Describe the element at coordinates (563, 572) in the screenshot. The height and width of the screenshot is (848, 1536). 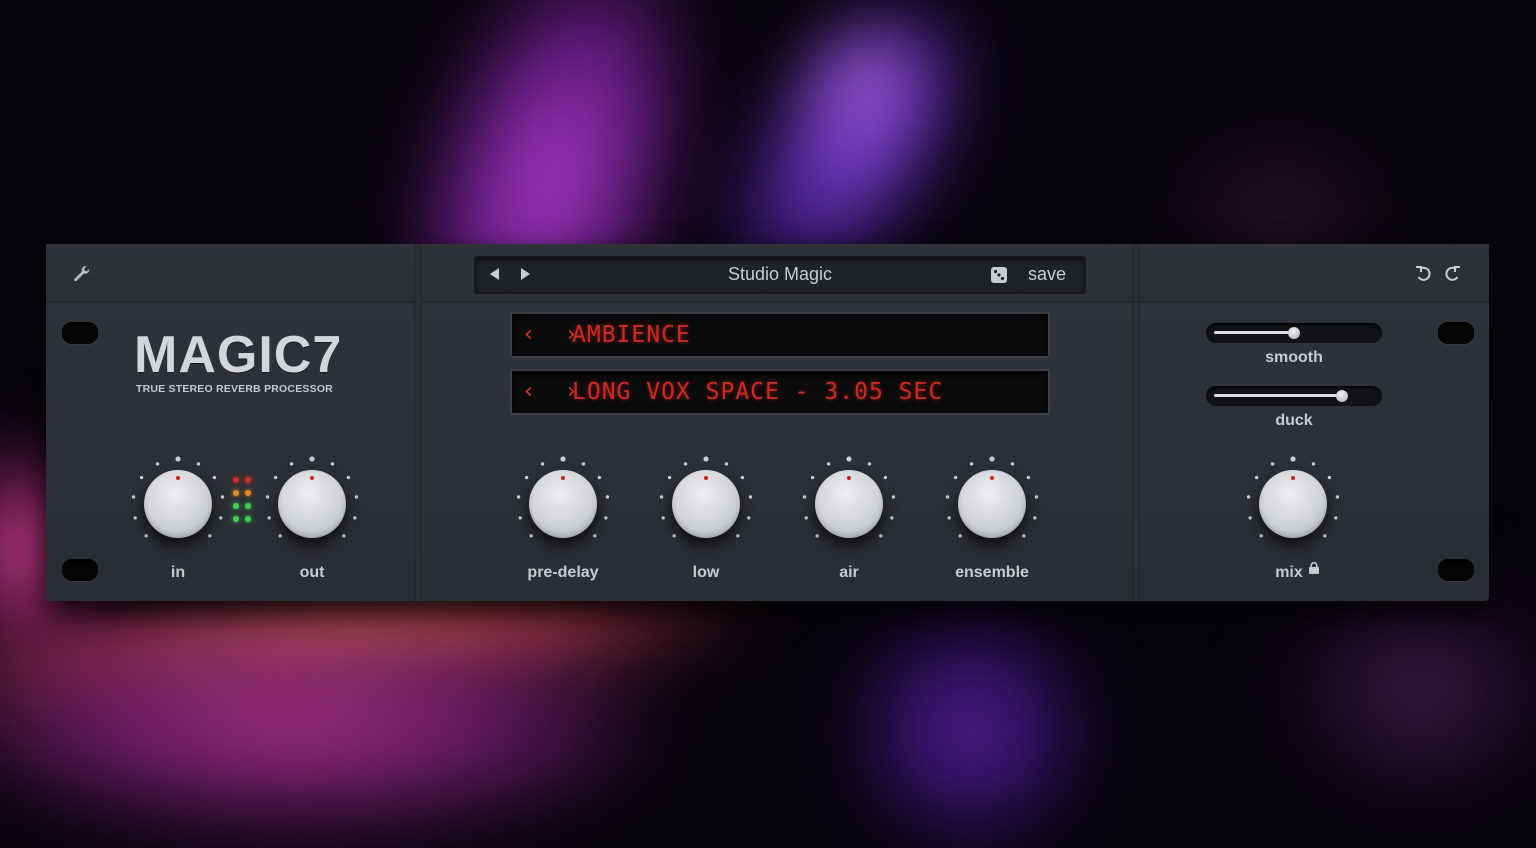
I see `pre-delay-label: pre-delay` at that location.